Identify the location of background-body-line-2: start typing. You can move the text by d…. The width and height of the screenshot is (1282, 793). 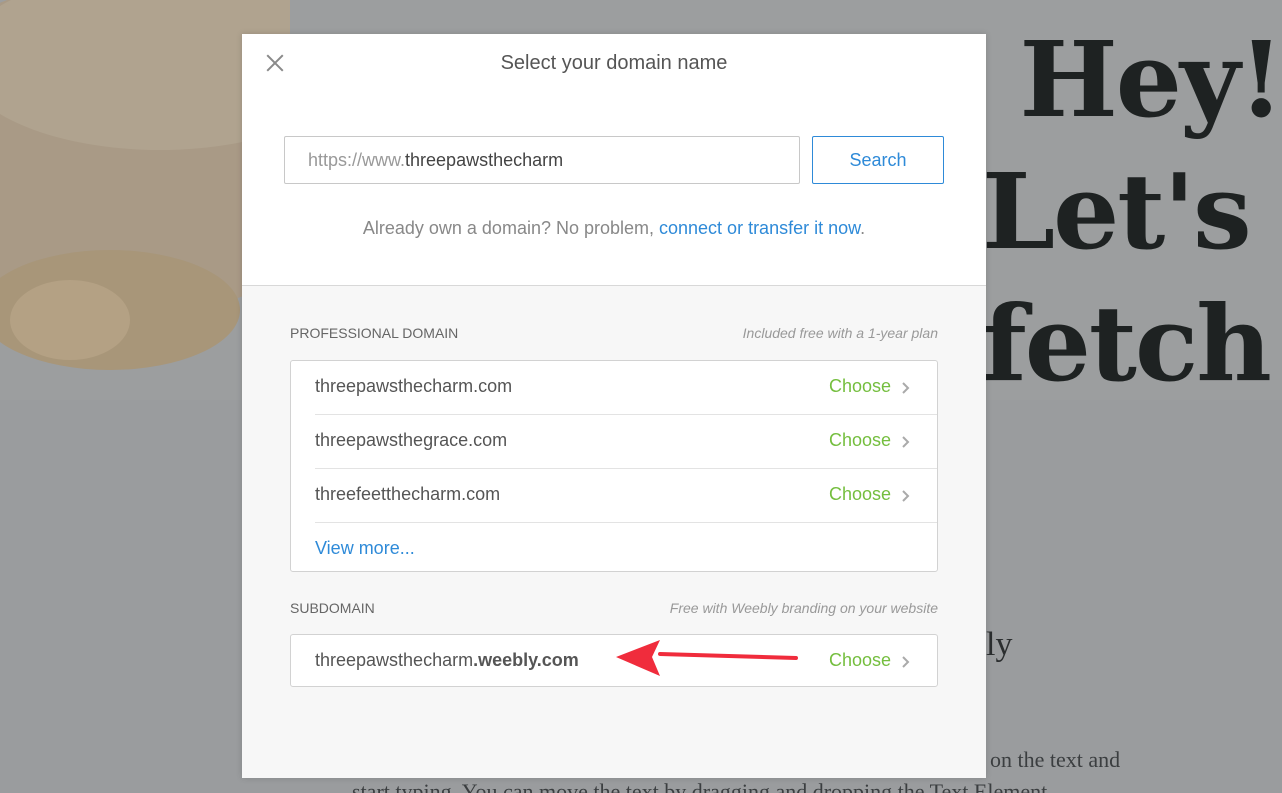
(700, 786).